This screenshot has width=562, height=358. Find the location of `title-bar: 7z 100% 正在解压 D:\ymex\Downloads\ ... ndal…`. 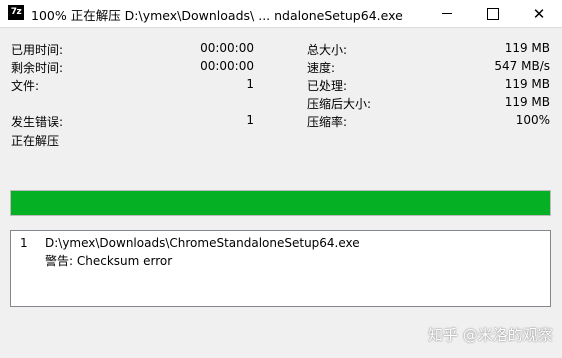

title-bar: 7z 100% 正在解压 D:\ymex\Downloads\ ... ndal… is located at coordinates (281, 14).